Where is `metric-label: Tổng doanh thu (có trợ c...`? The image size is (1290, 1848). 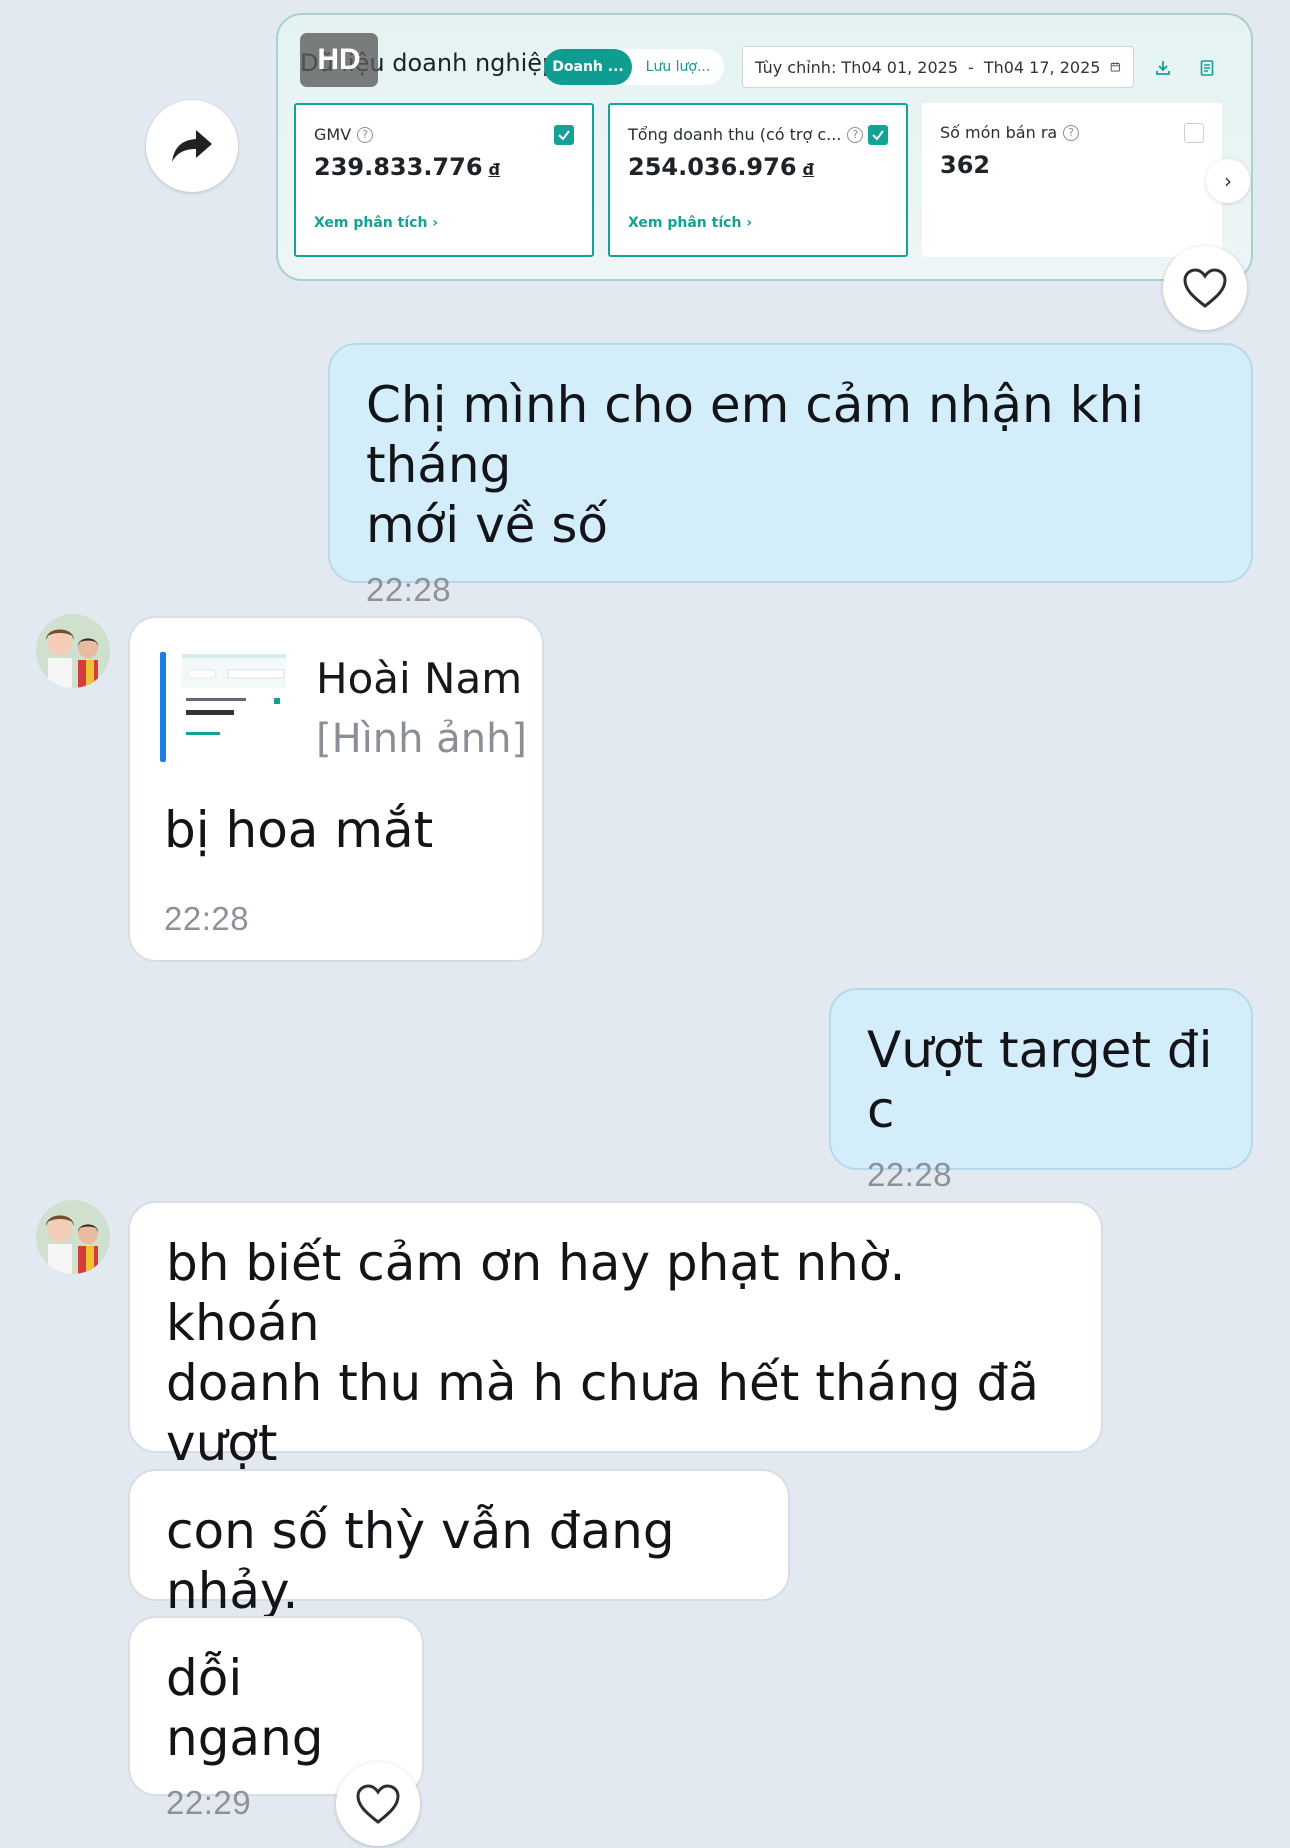 metric-label: Tổng doanh thu (có trợ c... is located at coordinates (735, 134).